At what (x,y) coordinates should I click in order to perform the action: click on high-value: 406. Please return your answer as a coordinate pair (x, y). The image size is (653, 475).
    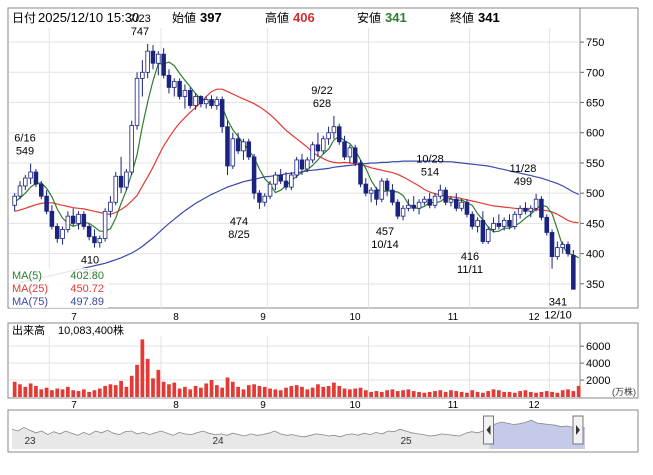
    Looking at the image, I should click on (304, 17).